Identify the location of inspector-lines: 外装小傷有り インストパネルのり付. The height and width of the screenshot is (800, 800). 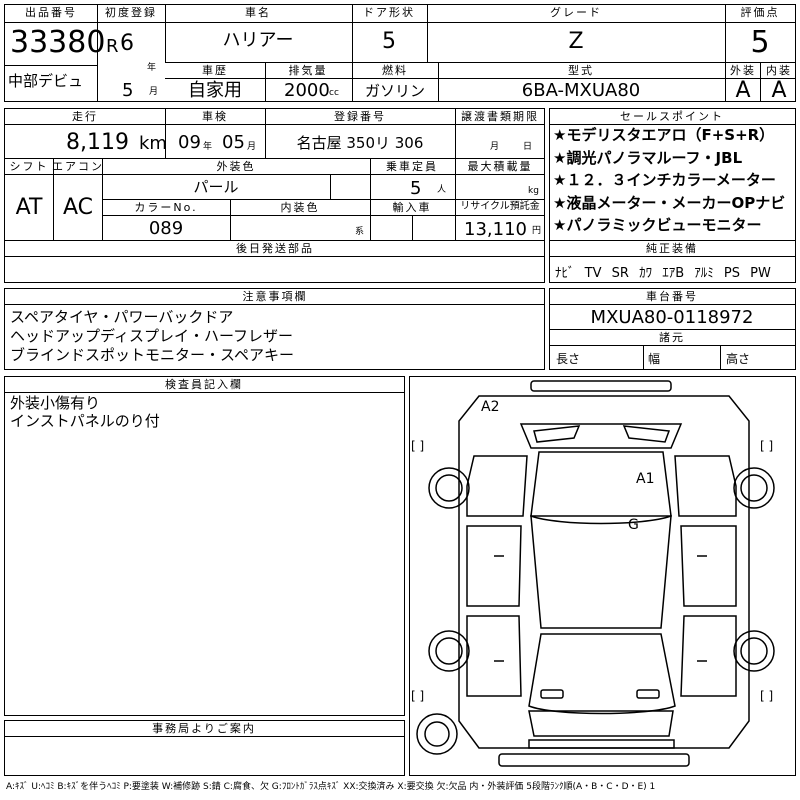
(85, 414).